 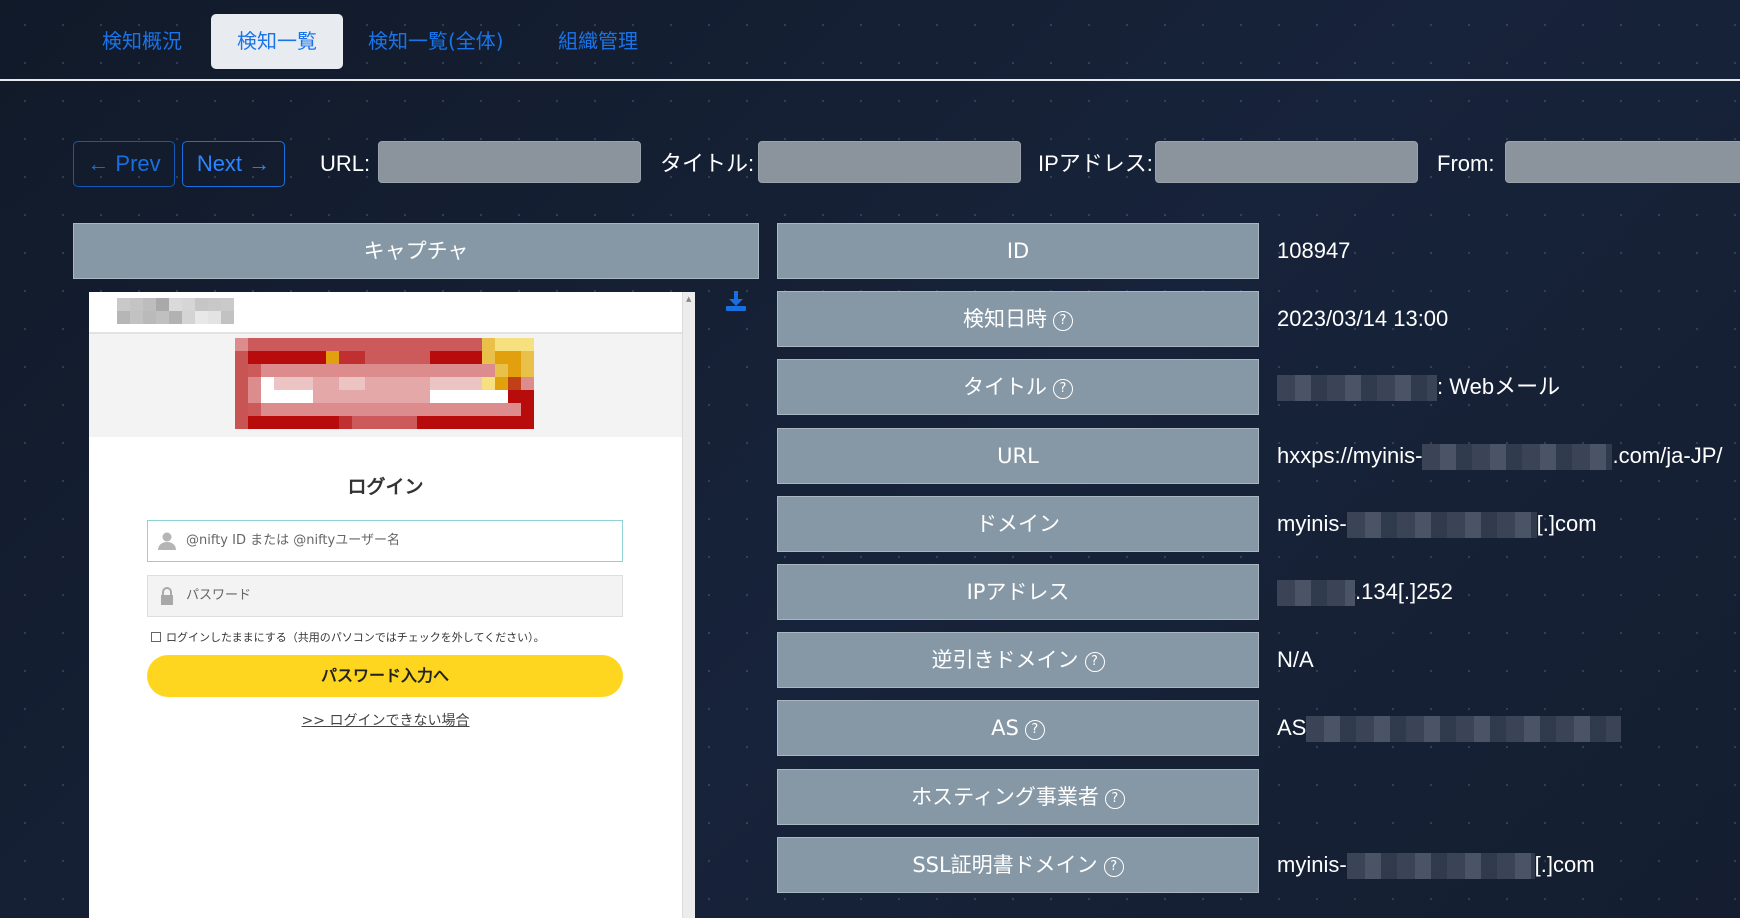 What do you see at coordinates (1018, 660) in the screenshot?
I see `detail-label: 逆引きドメイン?` at bounding box center [1018, 660].